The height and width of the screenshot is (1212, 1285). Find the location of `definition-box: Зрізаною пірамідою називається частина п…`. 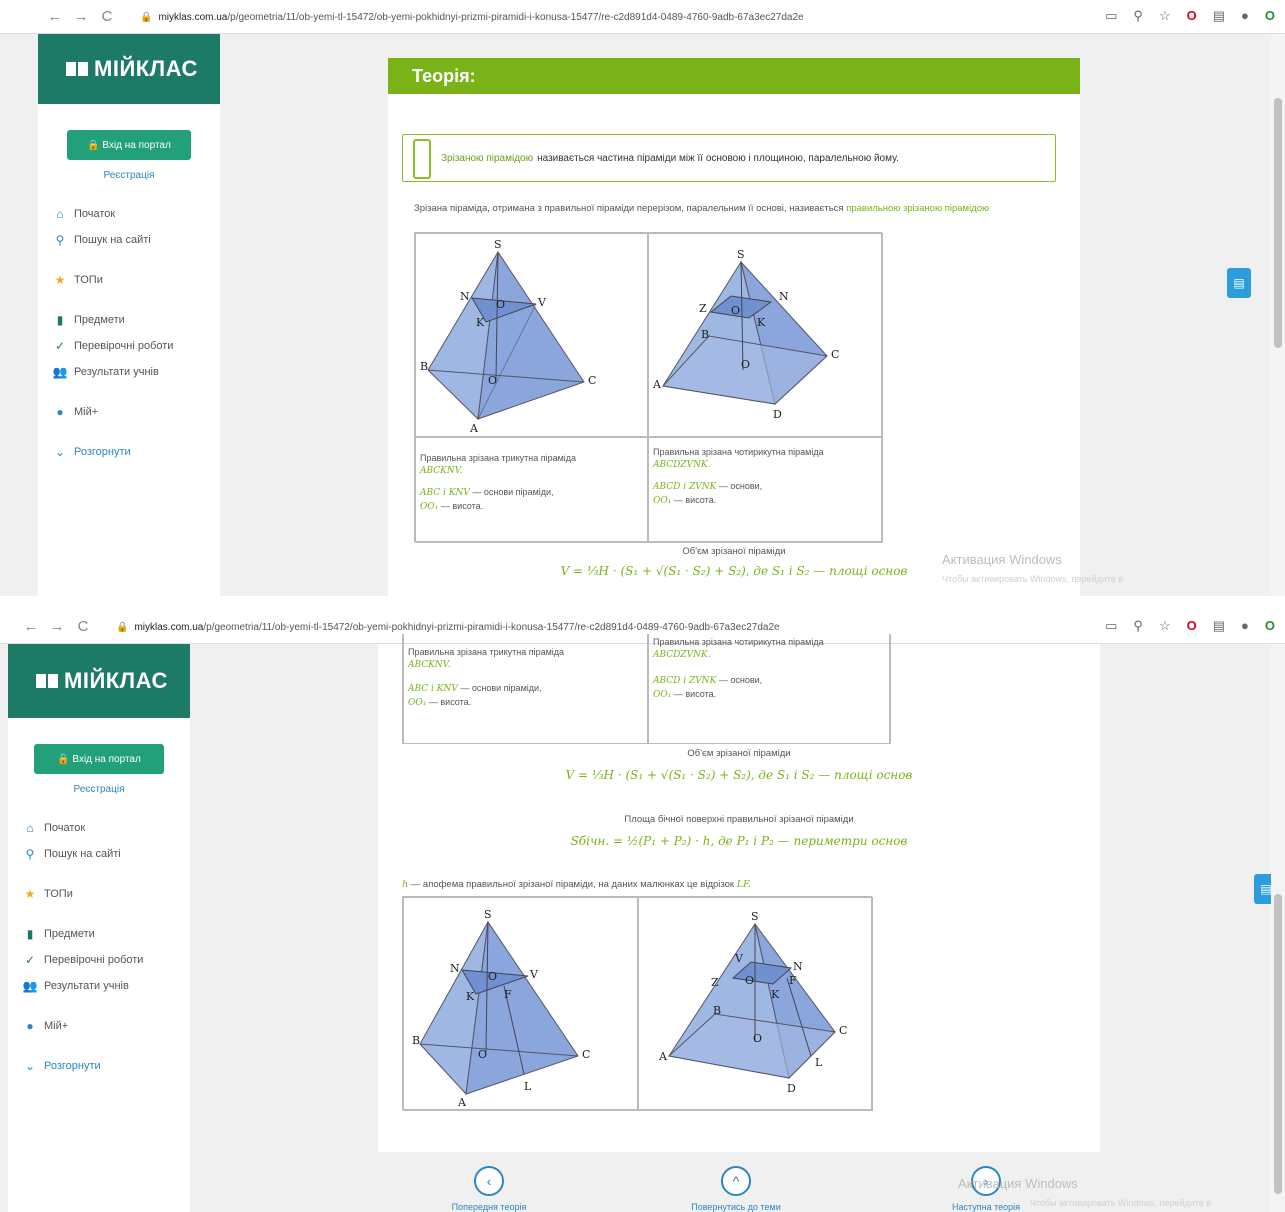

definition-box: Зрізаною пірамідою називається частина п… is located at coordinates (729, 158).